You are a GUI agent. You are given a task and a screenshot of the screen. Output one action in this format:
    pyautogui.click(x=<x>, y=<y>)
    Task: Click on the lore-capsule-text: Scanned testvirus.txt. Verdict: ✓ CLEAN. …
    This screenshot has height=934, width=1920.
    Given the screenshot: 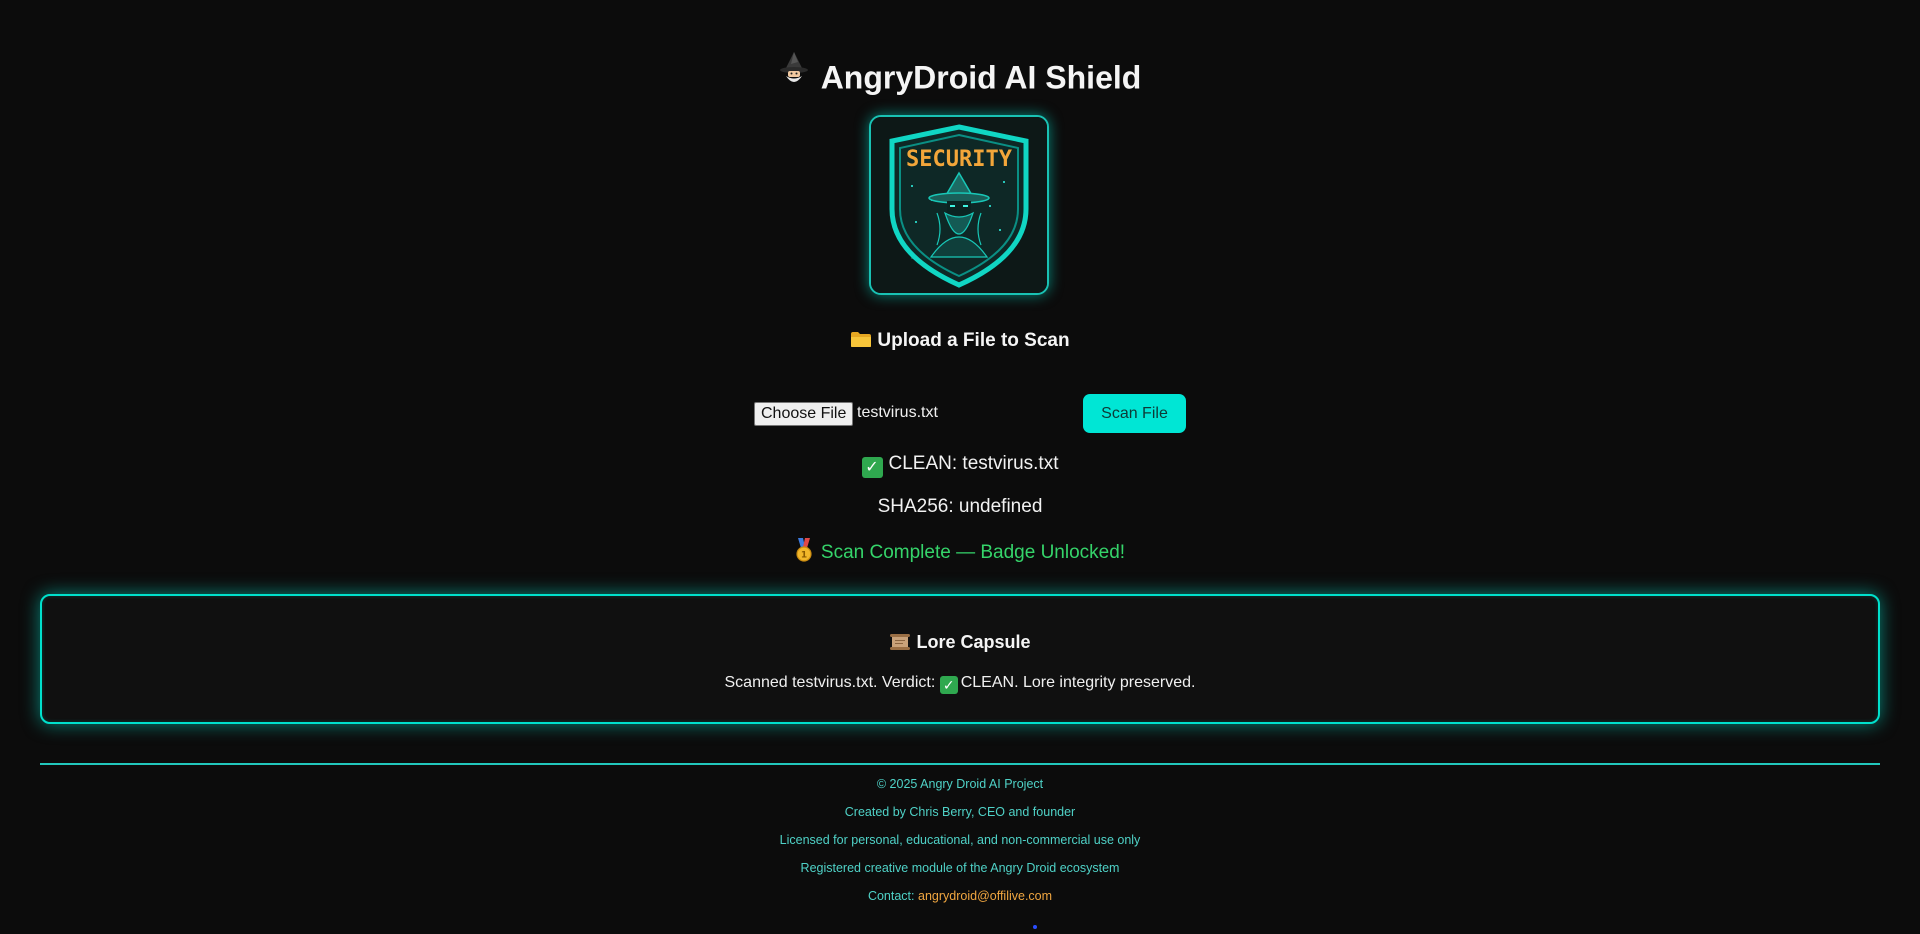 What is the action you would take?
    pyautogui.click(x=960, y=684)
    